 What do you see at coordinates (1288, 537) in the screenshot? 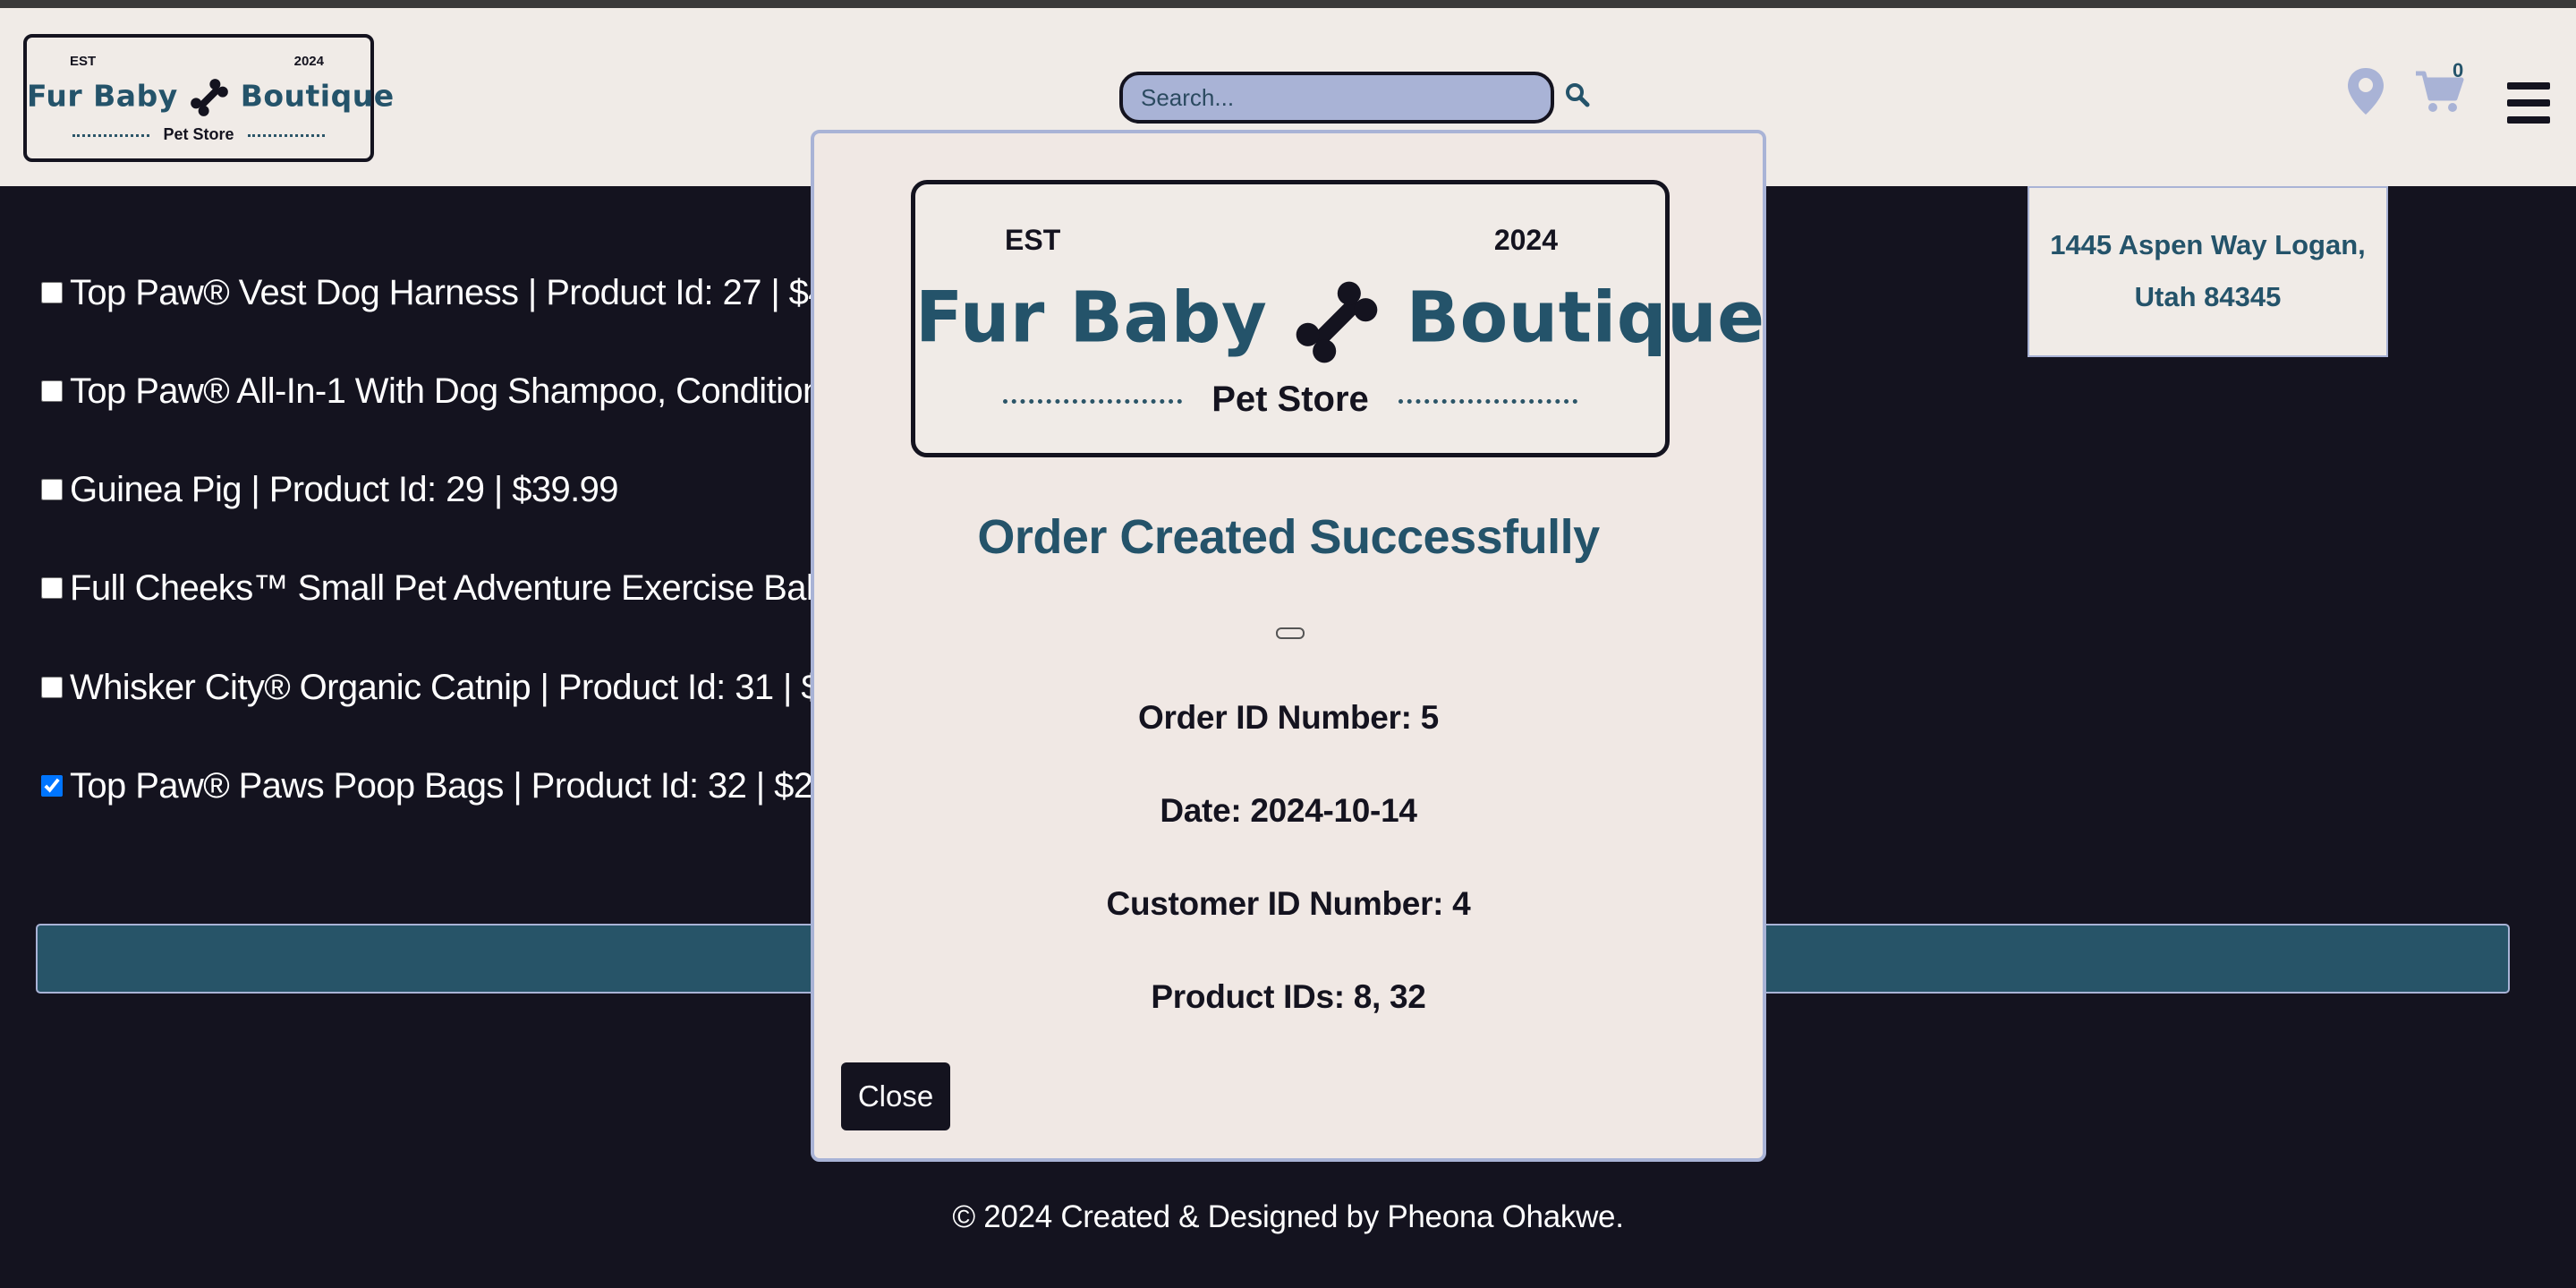
I see `modal-title: Order Created Successfully` at bounding box center [1288, 537].